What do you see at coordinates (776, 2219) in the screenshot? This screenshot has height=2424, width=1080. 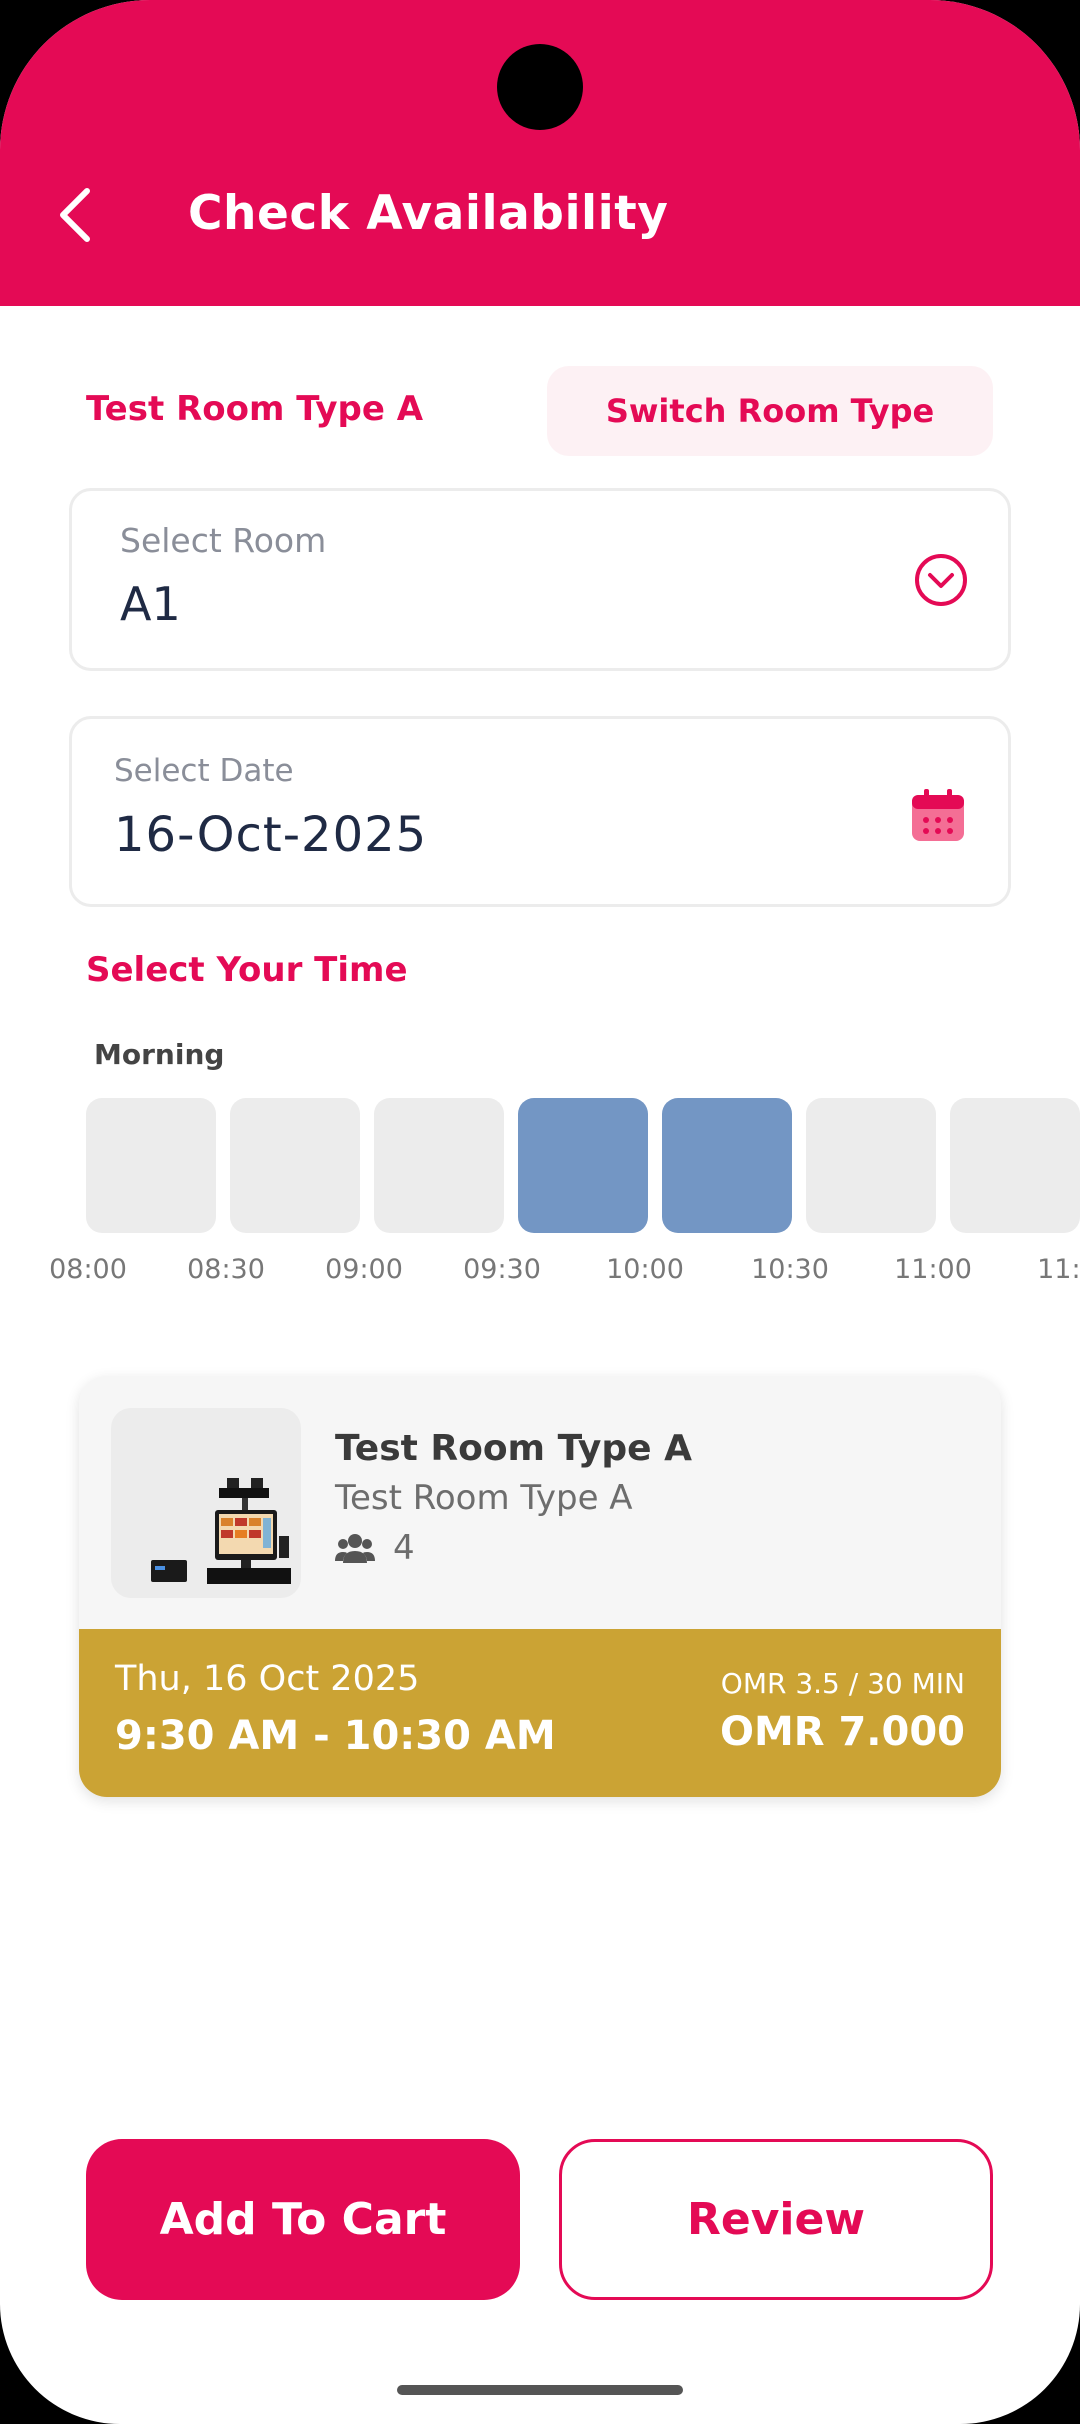 I see `review-button: Review` at bounding box center [776, 2219].